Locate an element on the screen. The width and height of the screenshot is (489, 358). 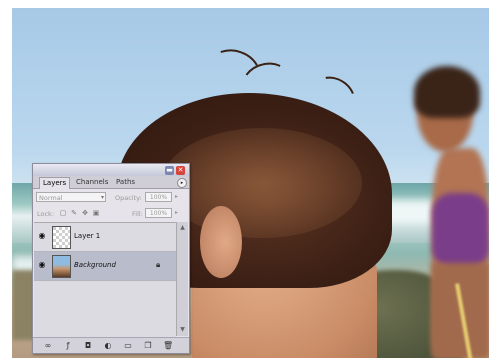
photo-child-ear is located at coordinates (221, 242).